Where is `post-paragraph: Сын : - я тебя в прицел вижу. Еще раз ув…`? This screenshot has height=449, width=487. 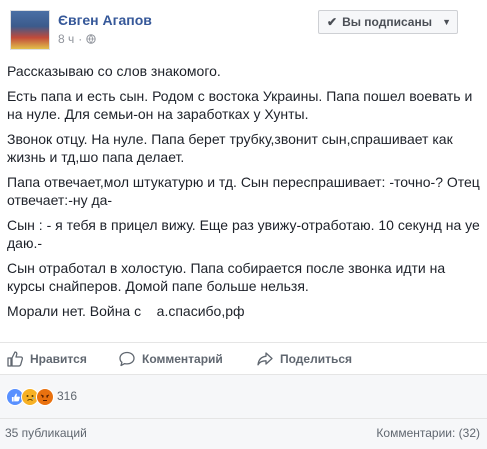 post-paragraph: Сын : - я тебя в прицел вижу. Еще раз ув… is located at coordinates (243, 234).